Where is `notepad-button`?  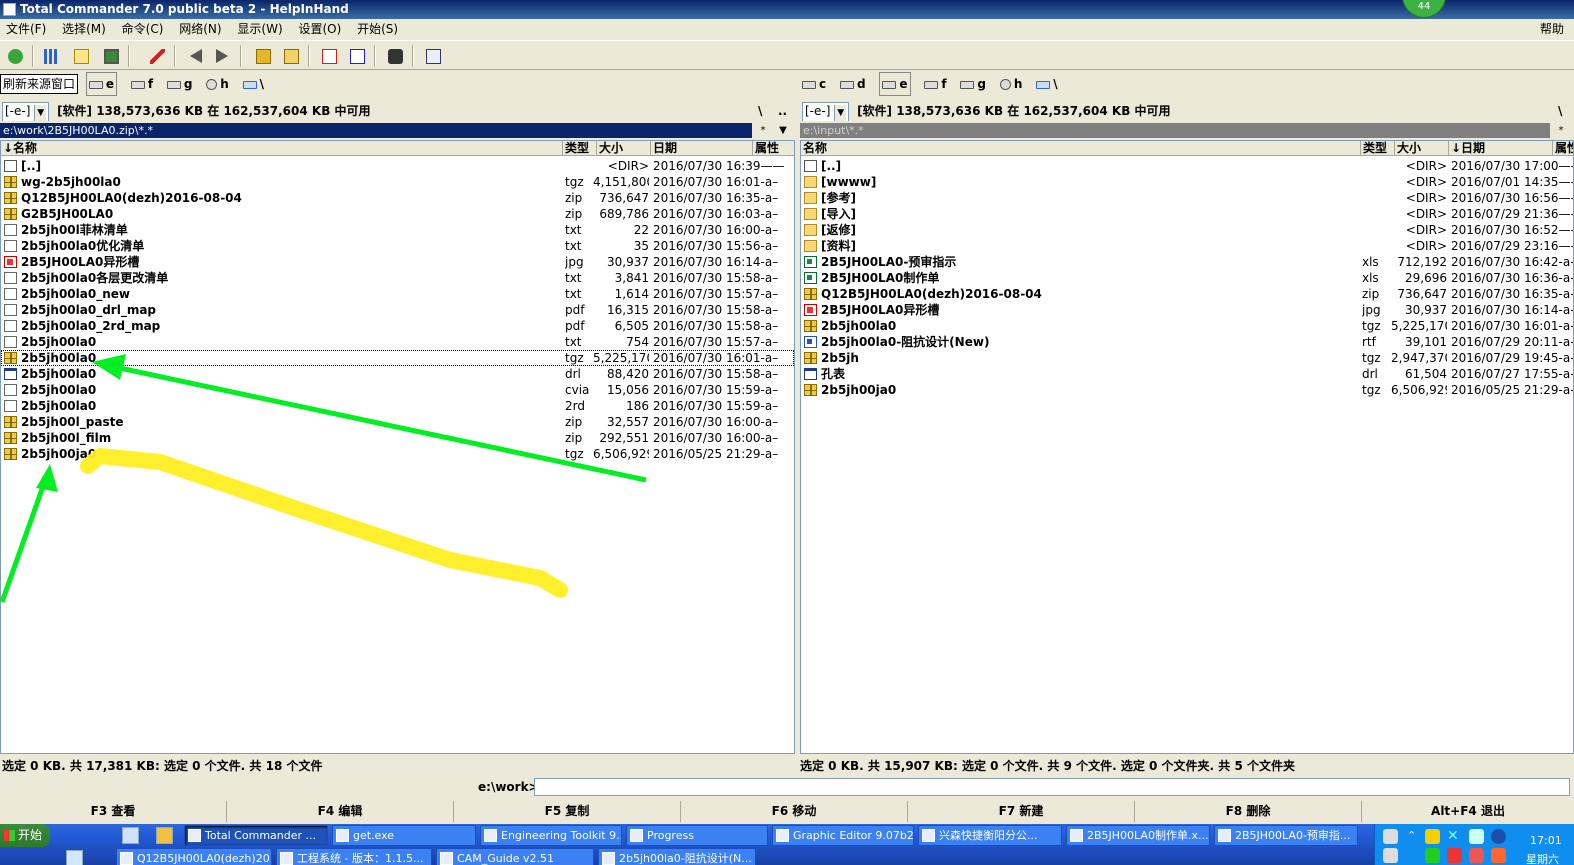
notepad-button is located at coordinates (433, 56).